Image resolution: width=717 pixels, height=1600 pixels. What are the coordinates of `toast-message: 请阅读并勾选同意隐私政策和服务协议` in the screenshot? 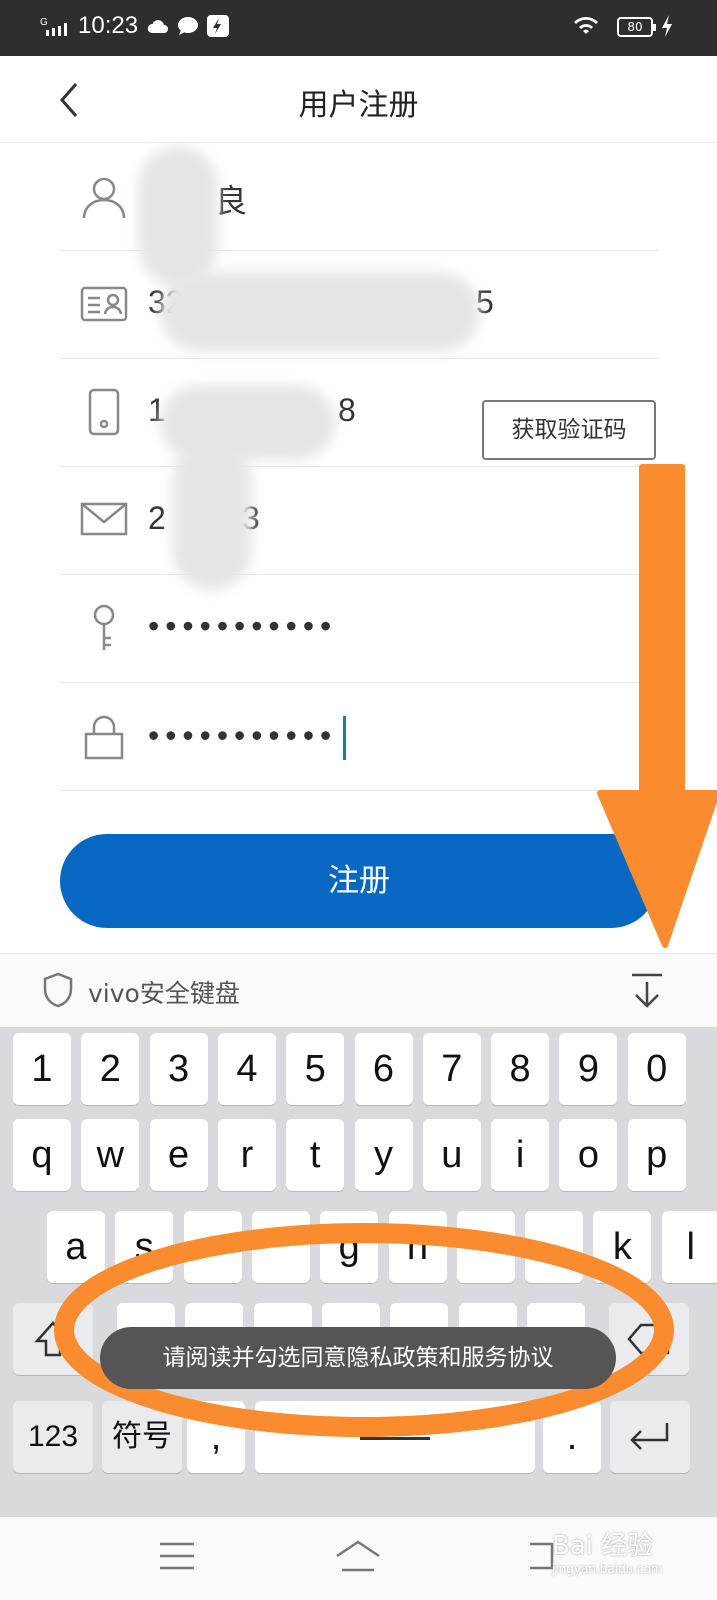 It's located at (358, 1358).